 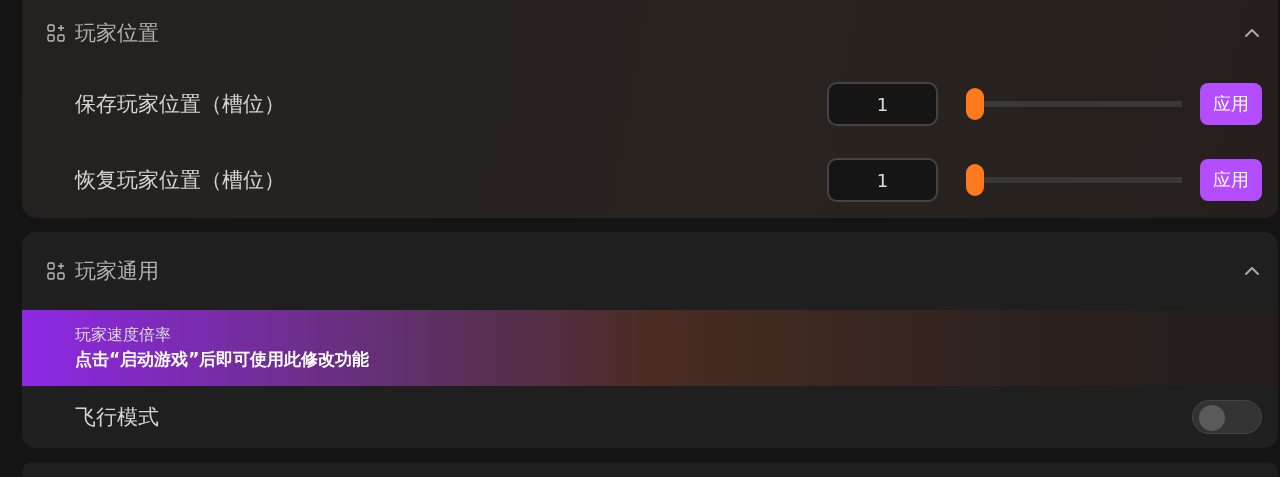 What do you see at coordinates (180, 104) in the screenshot?
I see `setting-label: 保存玩家位置（槽位）` at bounding box center [180, 104].